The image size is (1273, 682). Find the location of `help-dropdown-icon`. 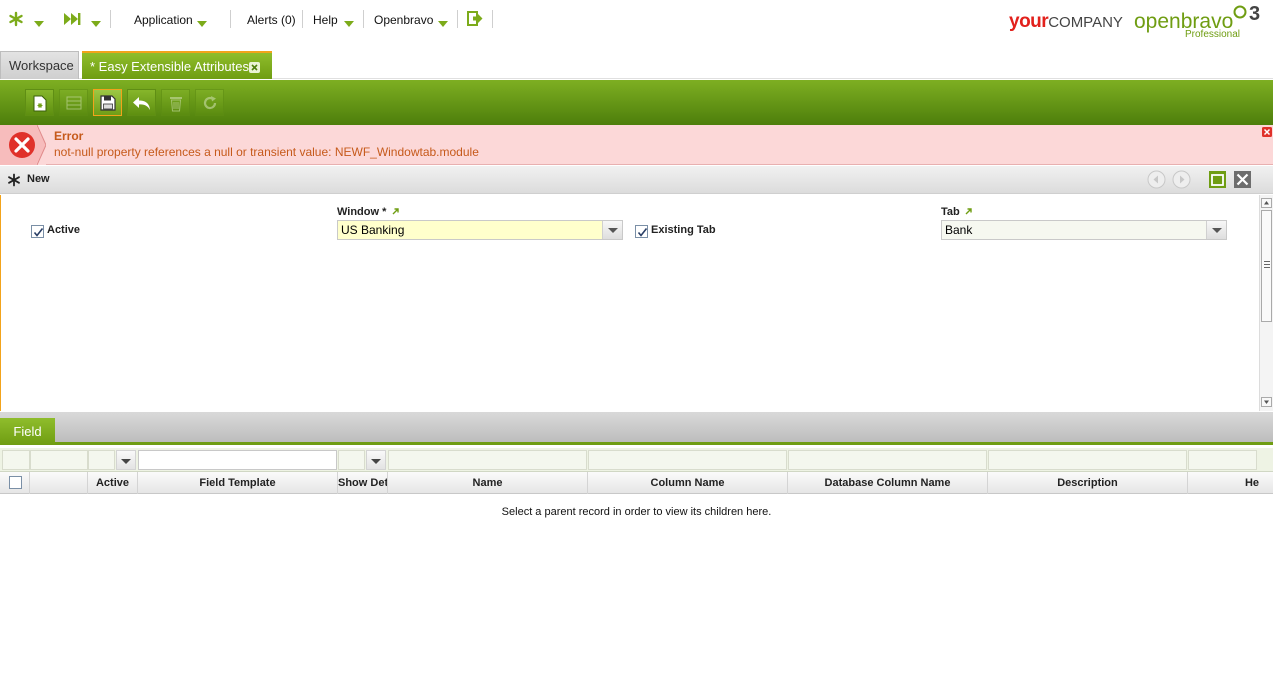

help-dropdown-icon is located at coordinates (349, 23).